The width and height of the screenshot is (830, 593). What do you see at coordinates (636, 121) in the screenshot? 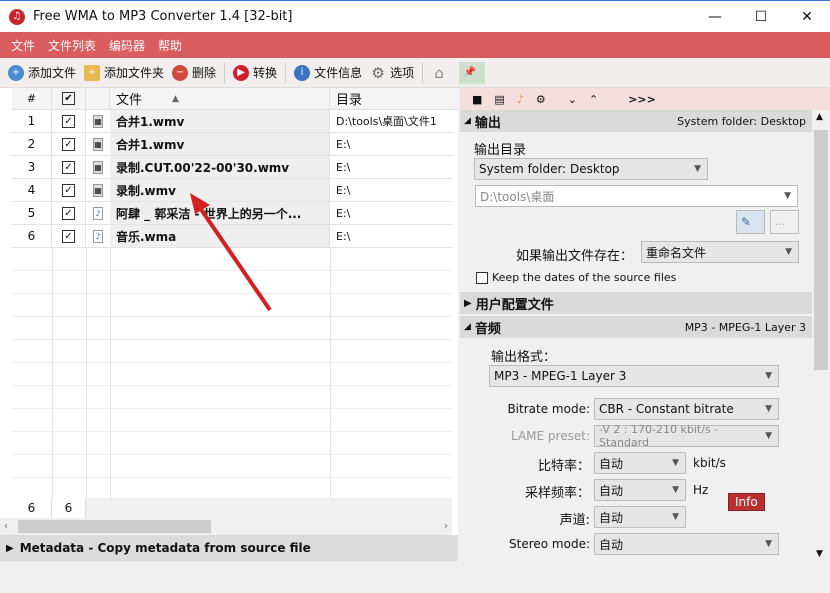
I see `output-section-header: ◢ 输出 System folder: Desktop` at bounding box center [636, 121].